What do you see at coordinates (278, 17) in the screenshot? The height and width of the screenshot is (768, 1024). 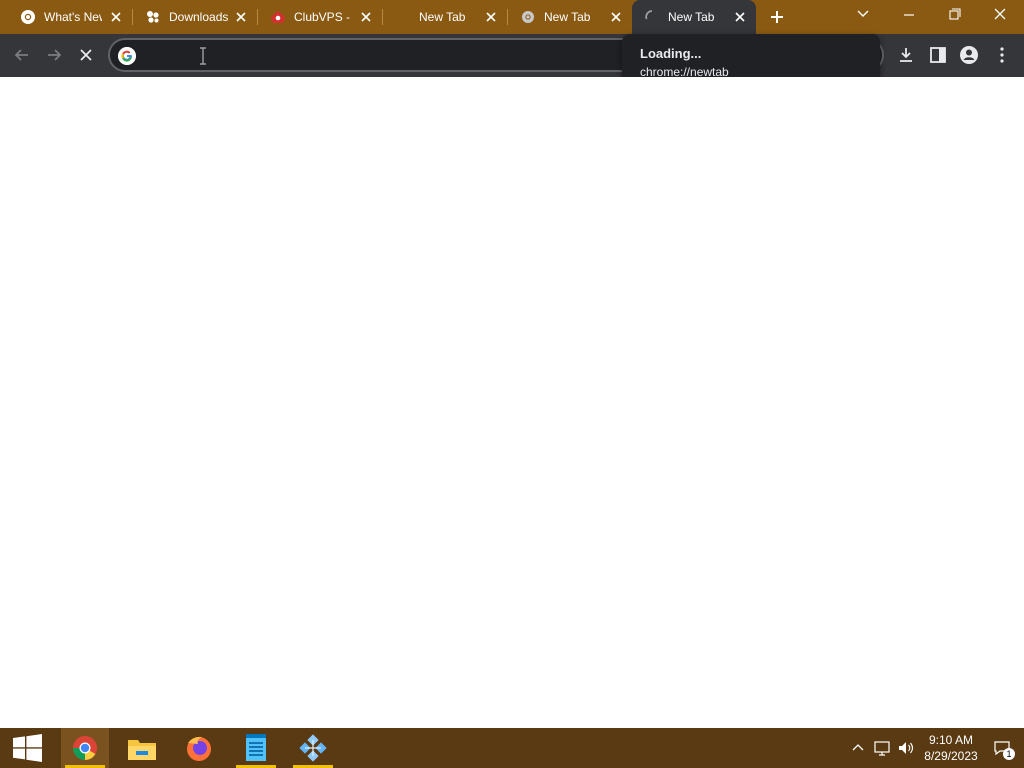 I see `clubvps-icon` at bounding box center [278, 17].